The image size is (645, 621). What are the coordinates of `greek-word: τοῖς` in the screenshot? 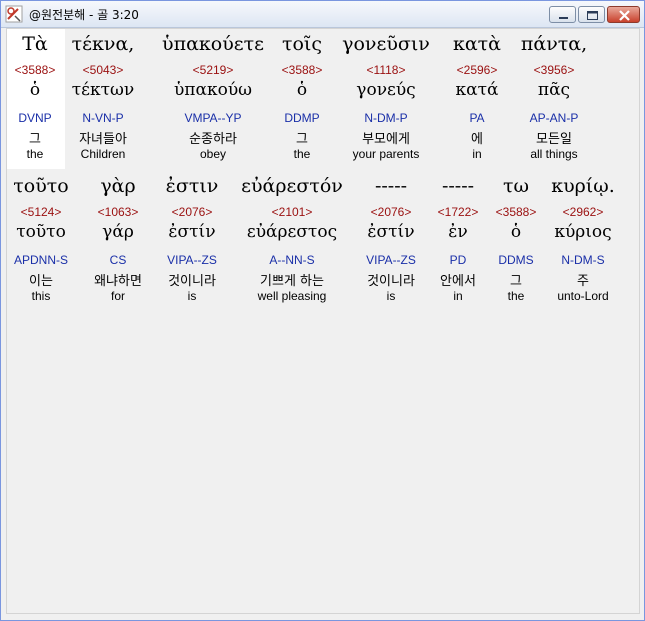 It's located at (302, 44).